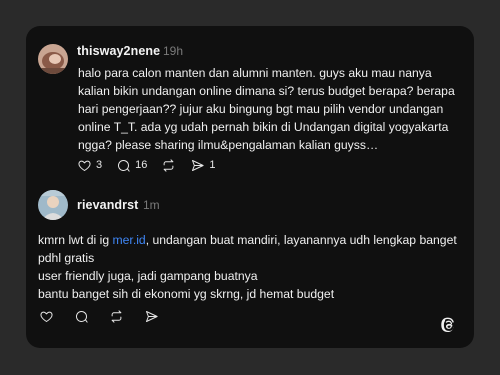 Image resolution: width=500 pixels, height=375 pixels. I want to click on reply-button, so click(81, 316).